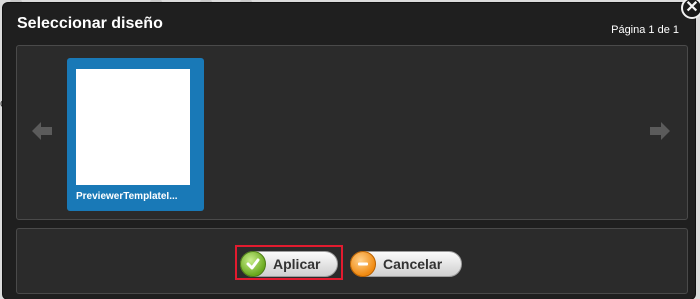 The width and height of the screenshot is (700, 299). Describe the element at coordinates (297, 264) in the screenshot. I see `apply-button-label: Aplicar` at that location.